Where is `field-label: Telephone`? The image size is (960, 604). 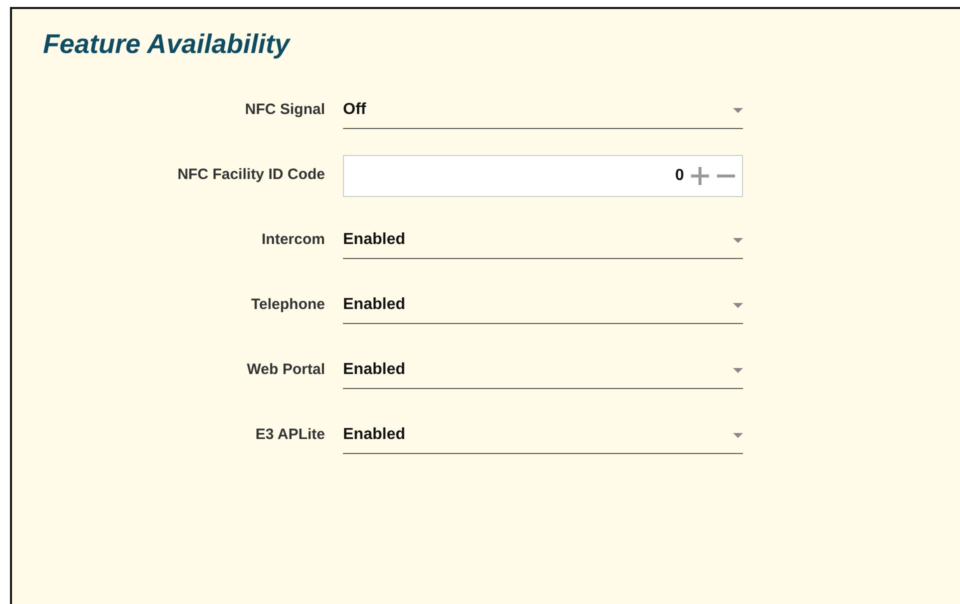 field-label: Telephone is located at coordinates (288, 305).